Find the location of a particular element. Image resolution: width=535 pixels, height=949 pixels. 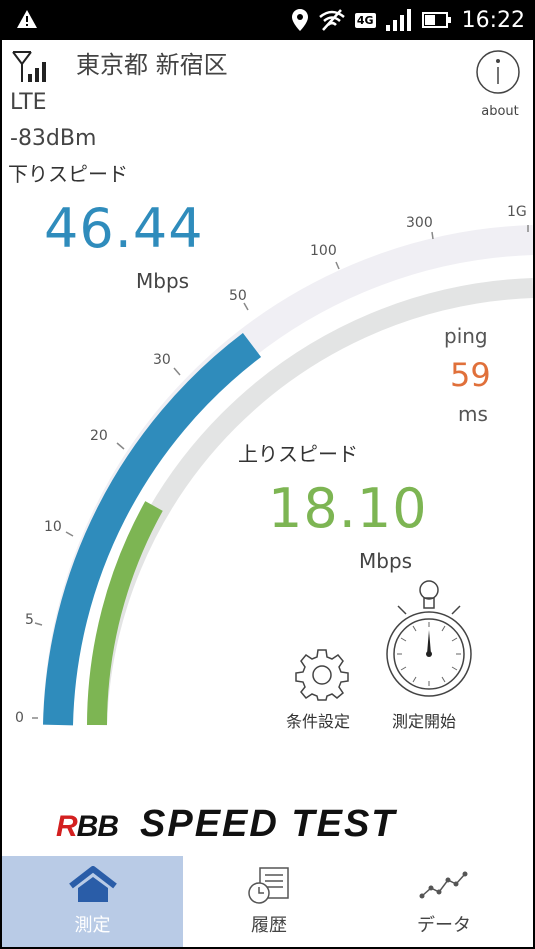

start-label: 測定開始 is located at coordinates (424, 721).